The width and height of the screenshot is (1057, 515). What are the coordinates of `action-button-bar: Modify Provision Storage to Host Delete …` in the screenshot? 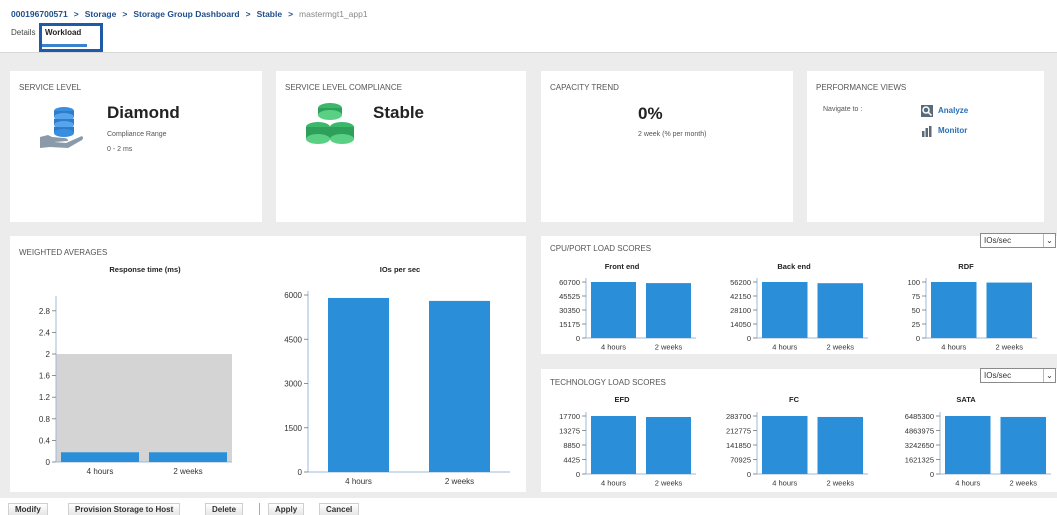 It's located at (528, 507).